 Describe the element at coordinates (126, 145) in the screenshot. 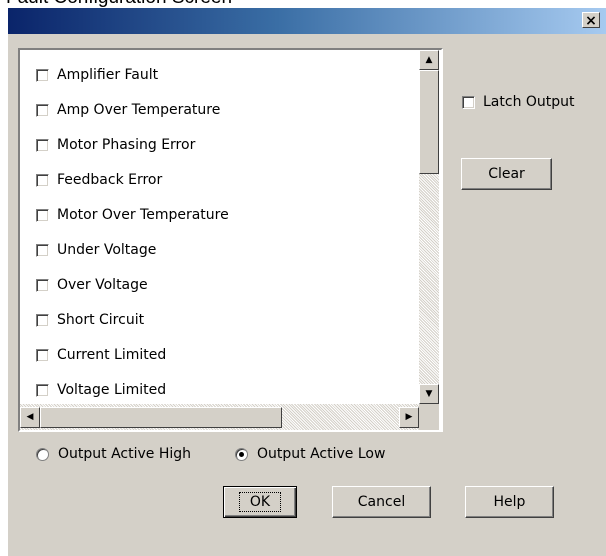

I see `fault-item-label: Motor Phasing Error` at that location.